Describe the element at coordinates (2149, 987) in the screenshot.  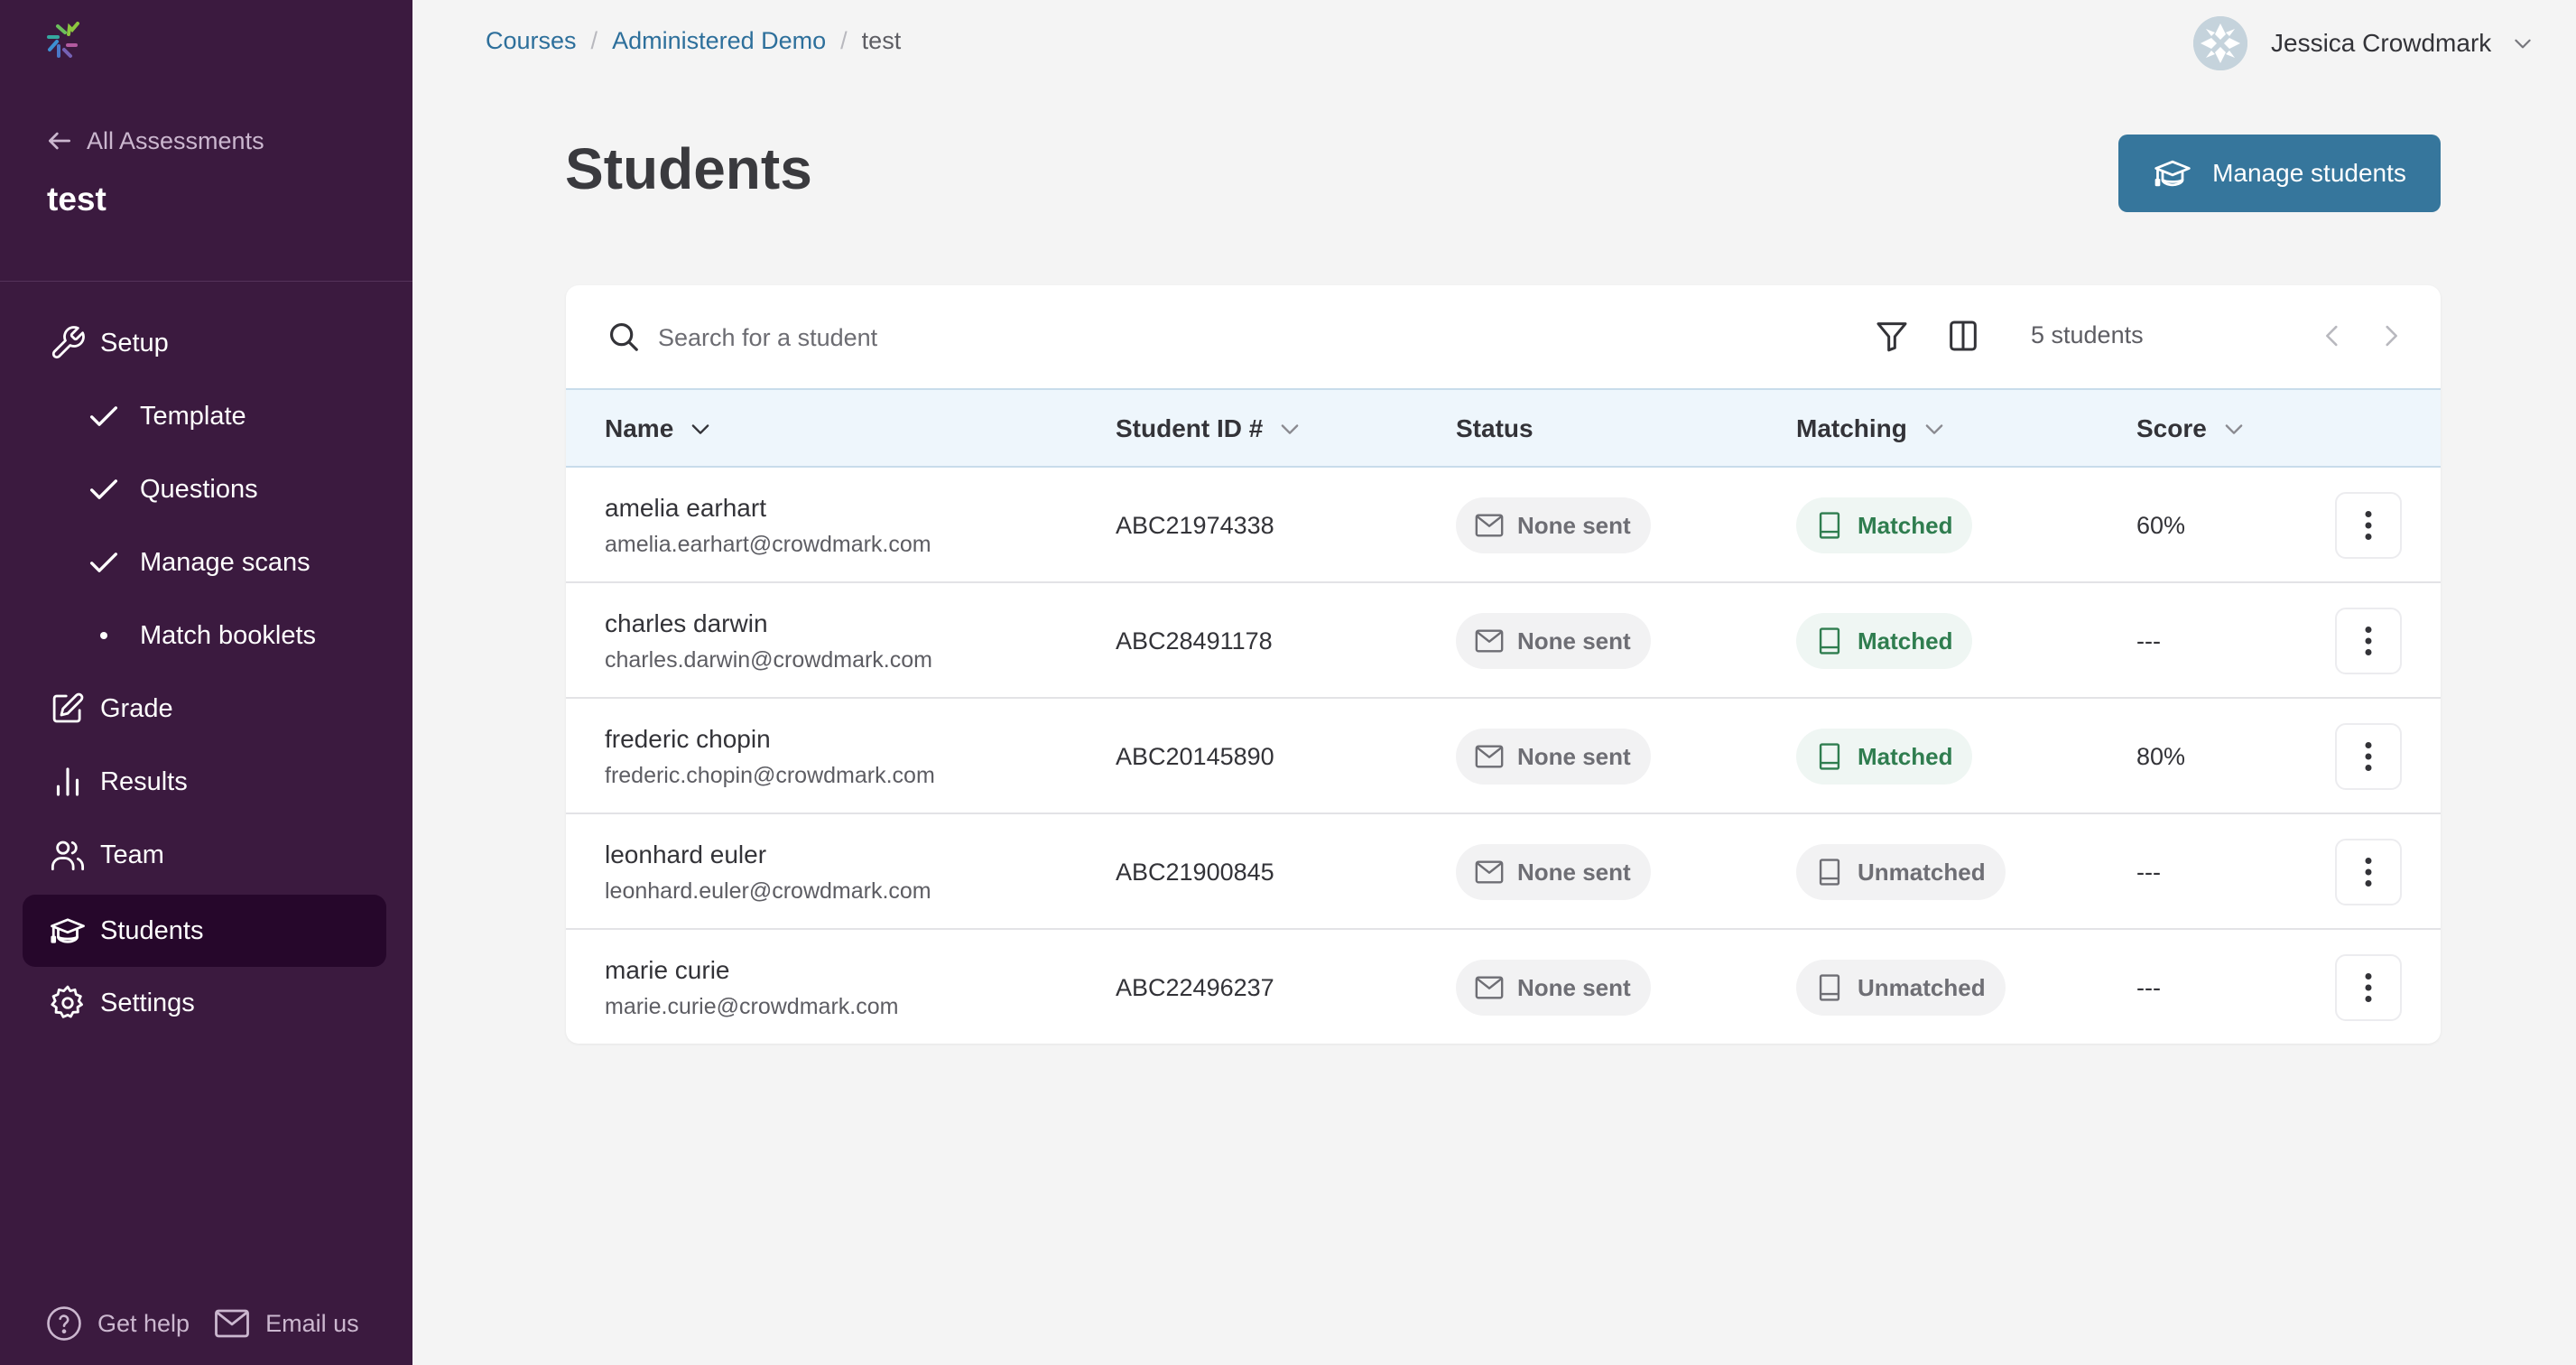
I see `score-cell: ---` at that location.